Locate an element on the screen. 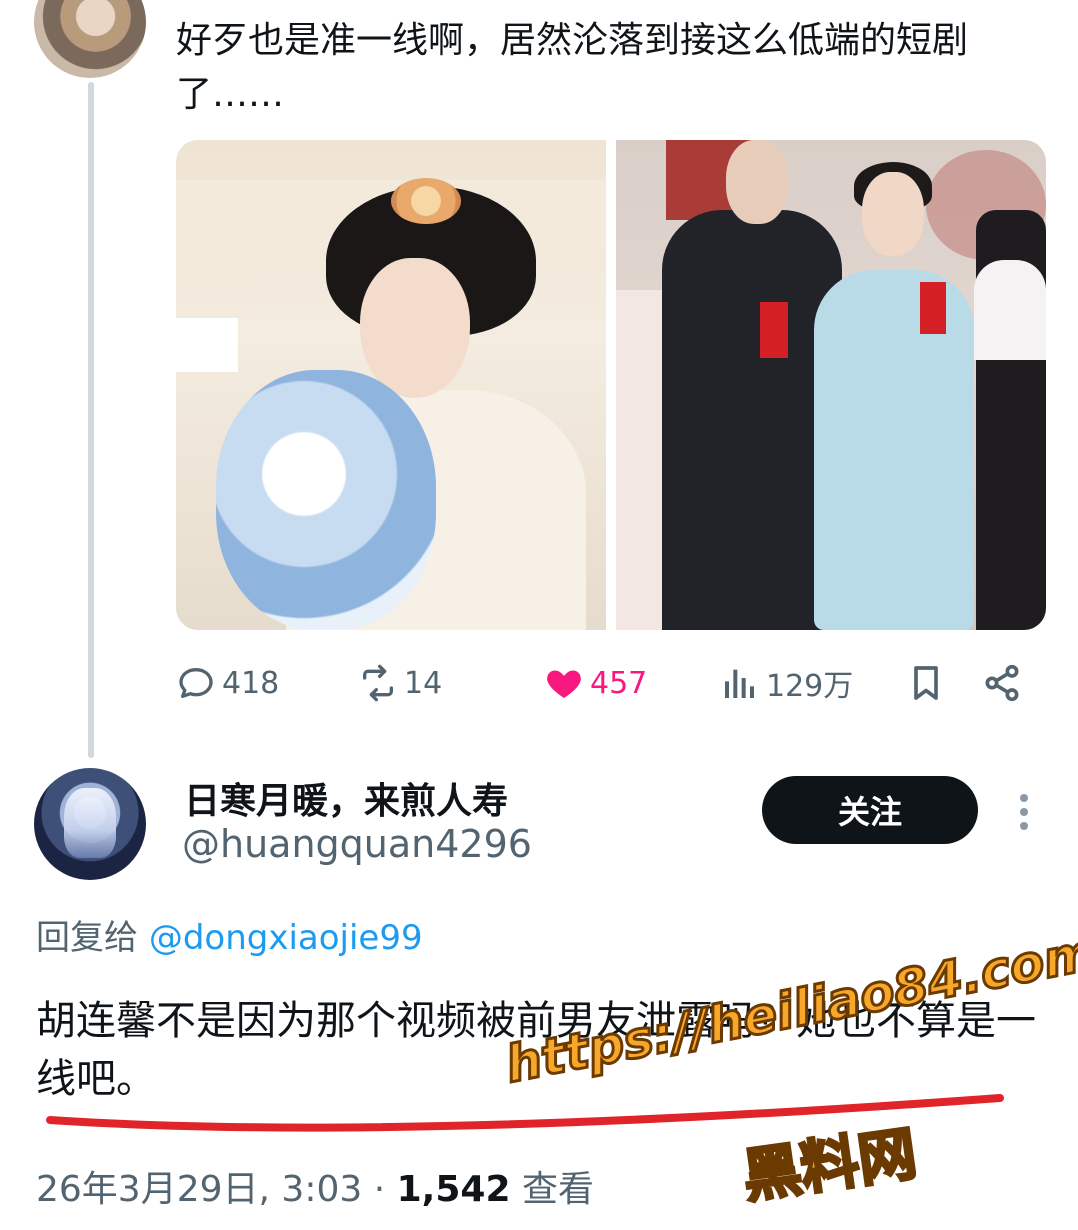  bookmark-icon is located at coordinates (926, 683).